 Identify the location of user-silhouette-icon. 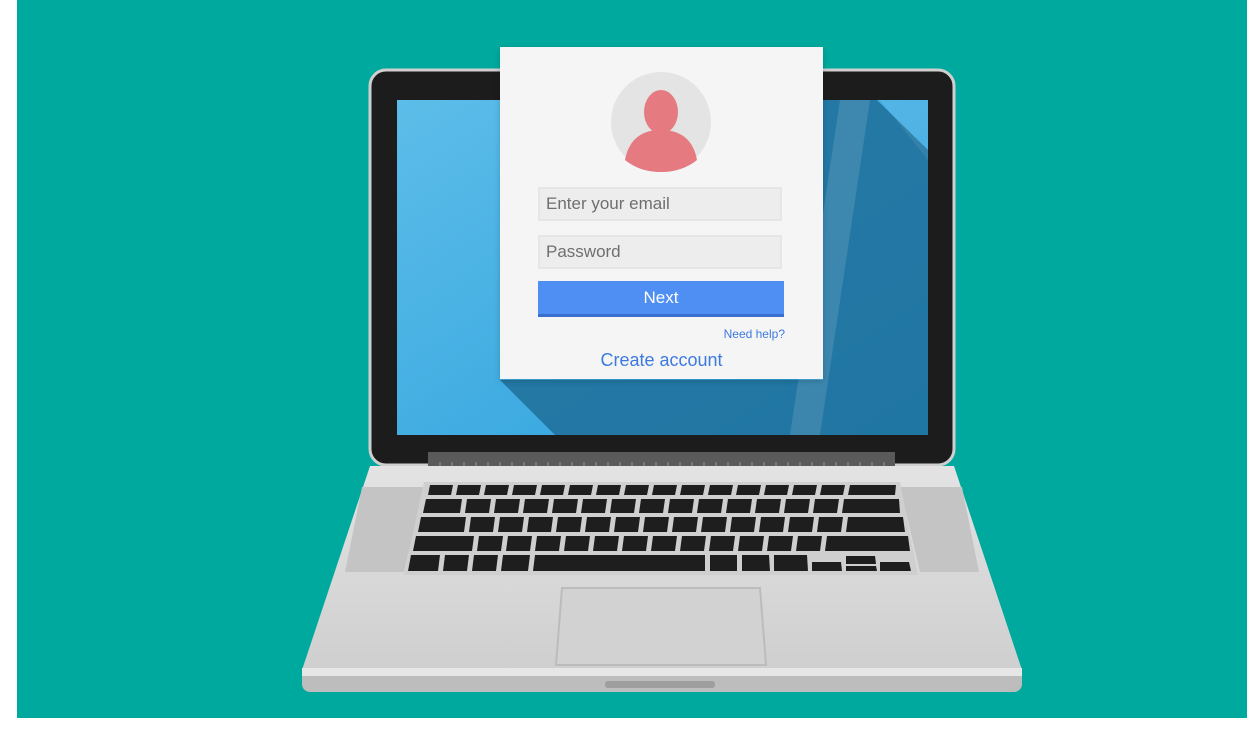
(661, 122).